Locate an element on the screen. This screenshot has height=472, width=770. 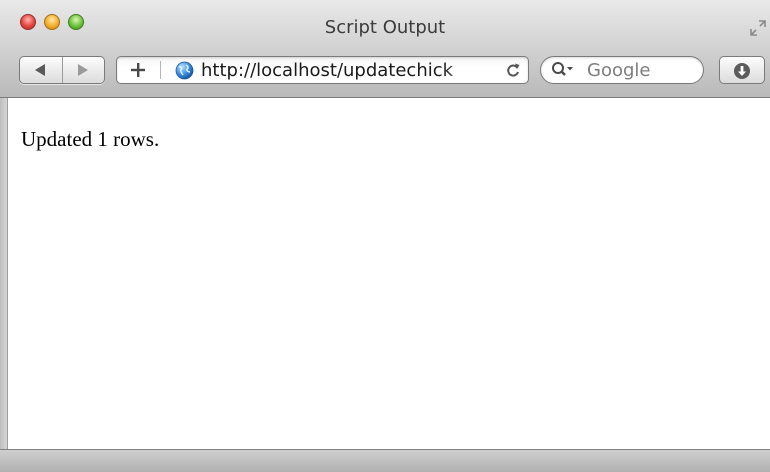
plus-icon is located at coordinates (138, 70).